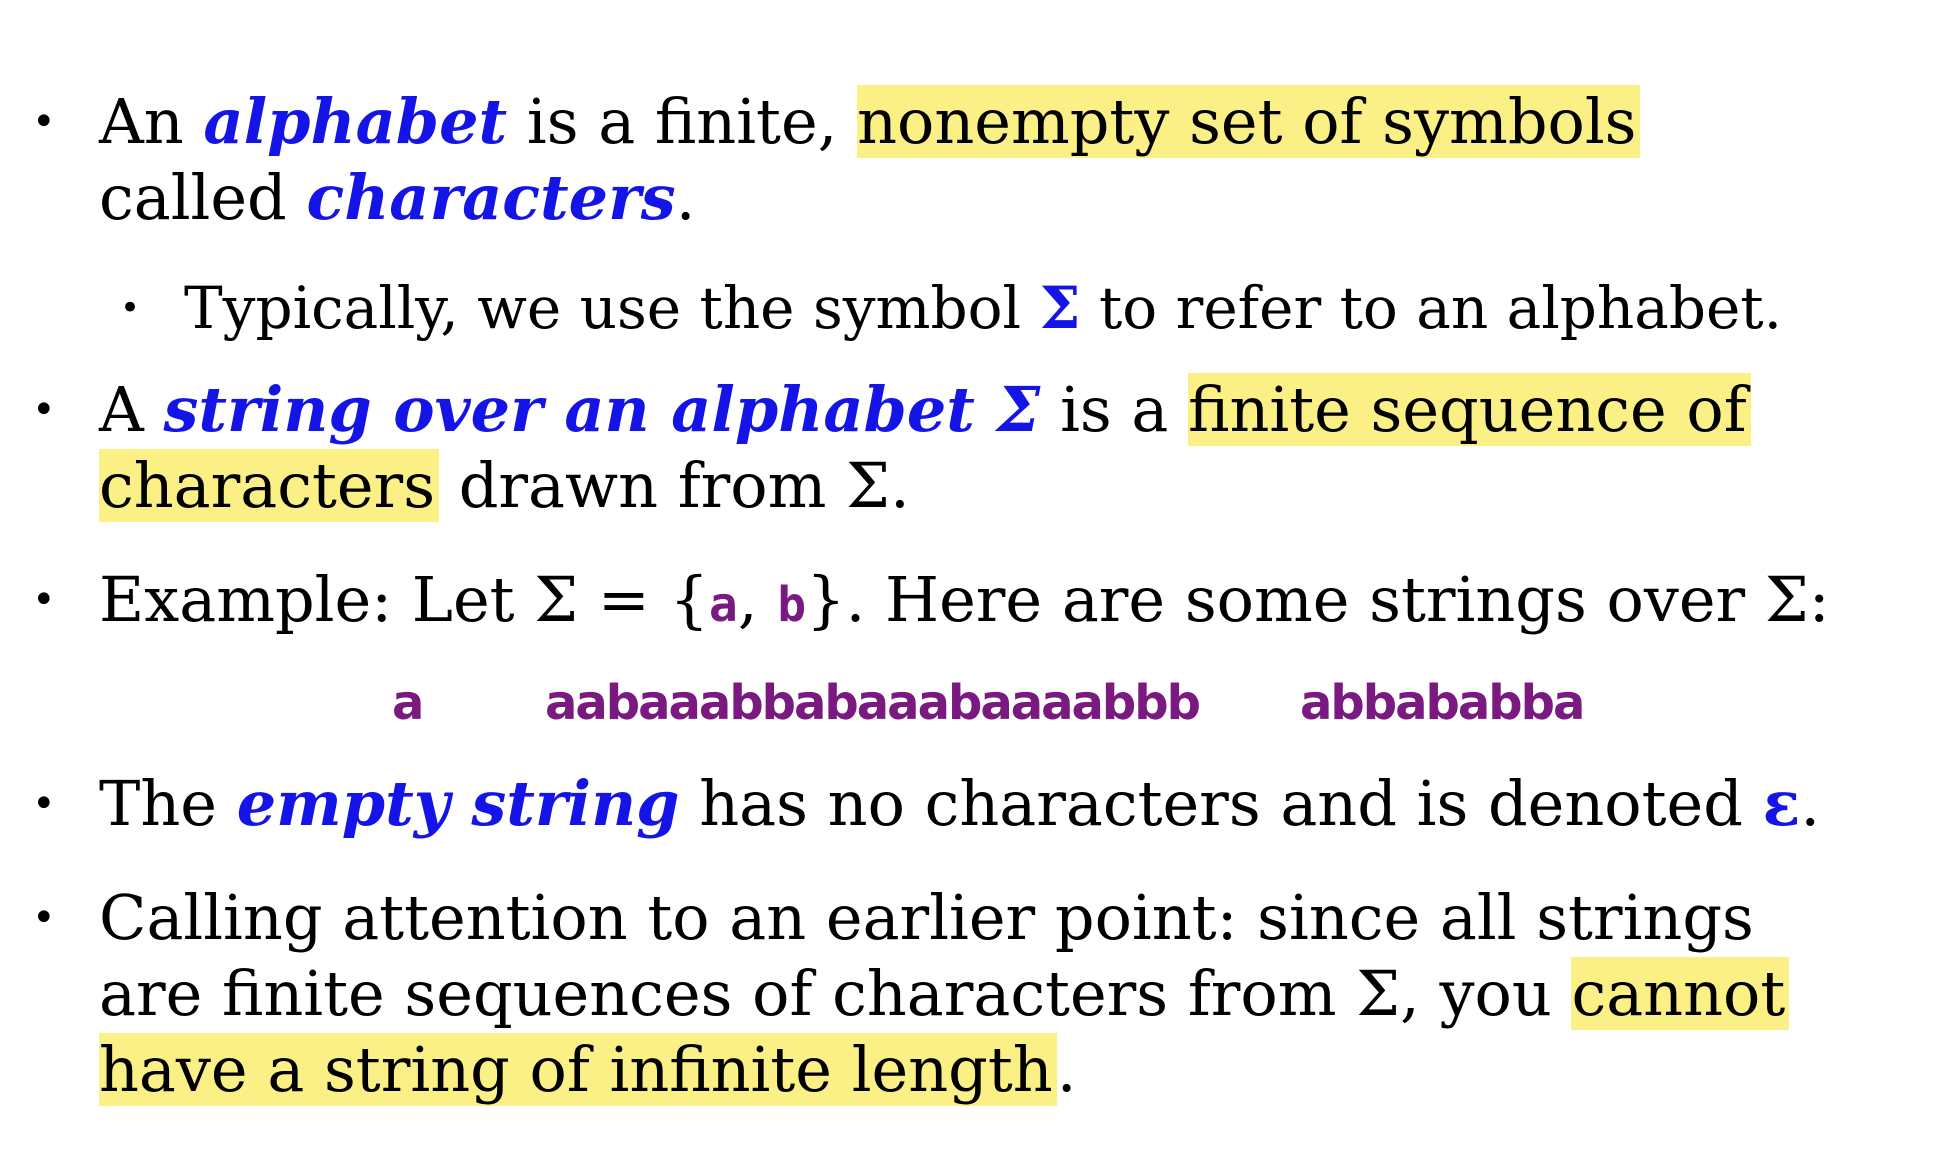  Describe the element at coordinates (792, 605) in the screenshot. I see `symbol-b: b` at that location.